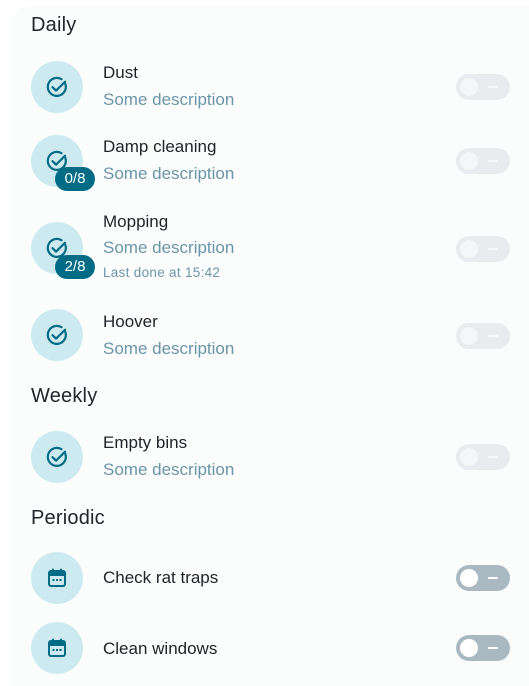 The image size is (529, 686). I want to click on last-done-text: Last done at 15:42, so click(162, 272).